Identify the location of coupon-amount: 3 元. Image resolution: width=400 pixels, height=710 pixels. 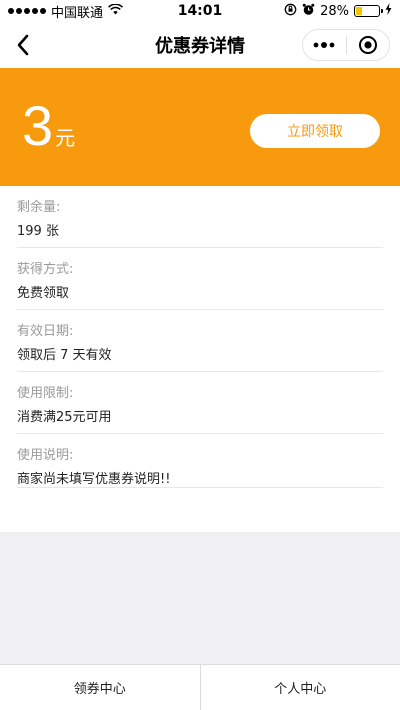
(48, 126).